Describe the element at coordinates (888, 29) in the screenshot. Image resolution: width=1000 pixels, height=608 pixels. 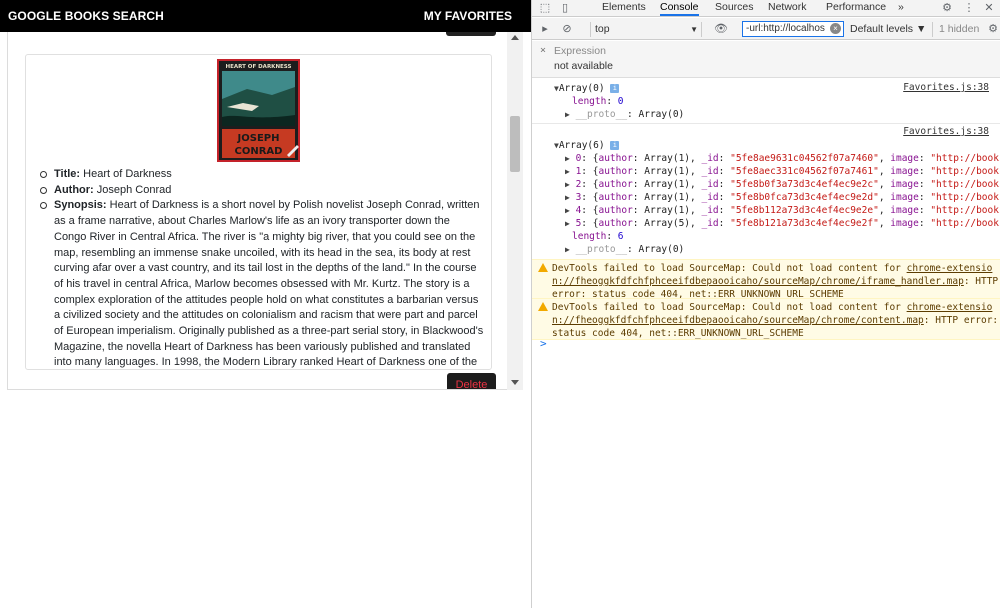
I see `log-levels-dropdown: Default levels ▼` at that location.